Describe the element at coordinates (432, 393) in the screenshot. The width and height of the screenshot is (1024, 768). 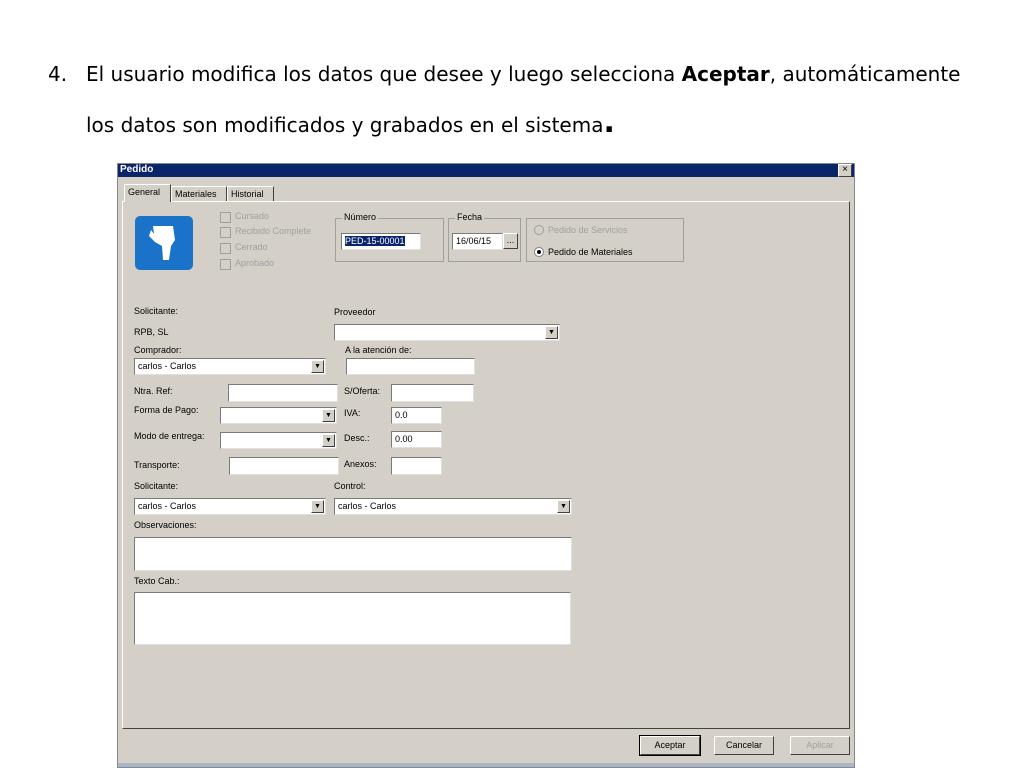
I see `soferta-input` at that location.